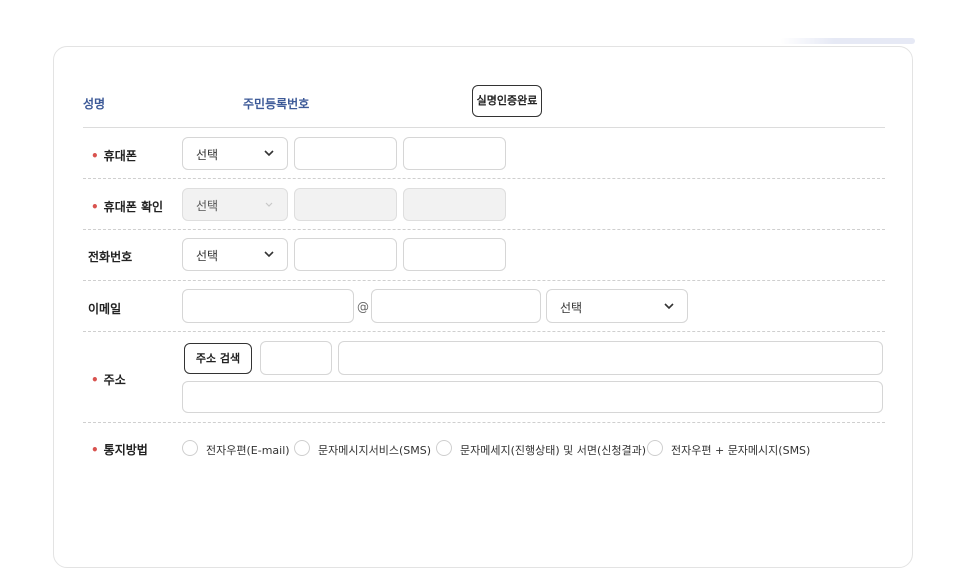  Describe the element at coordinates (235, 153) in the screenshot. I see `mobile-prefix-select: 선택` at that location.